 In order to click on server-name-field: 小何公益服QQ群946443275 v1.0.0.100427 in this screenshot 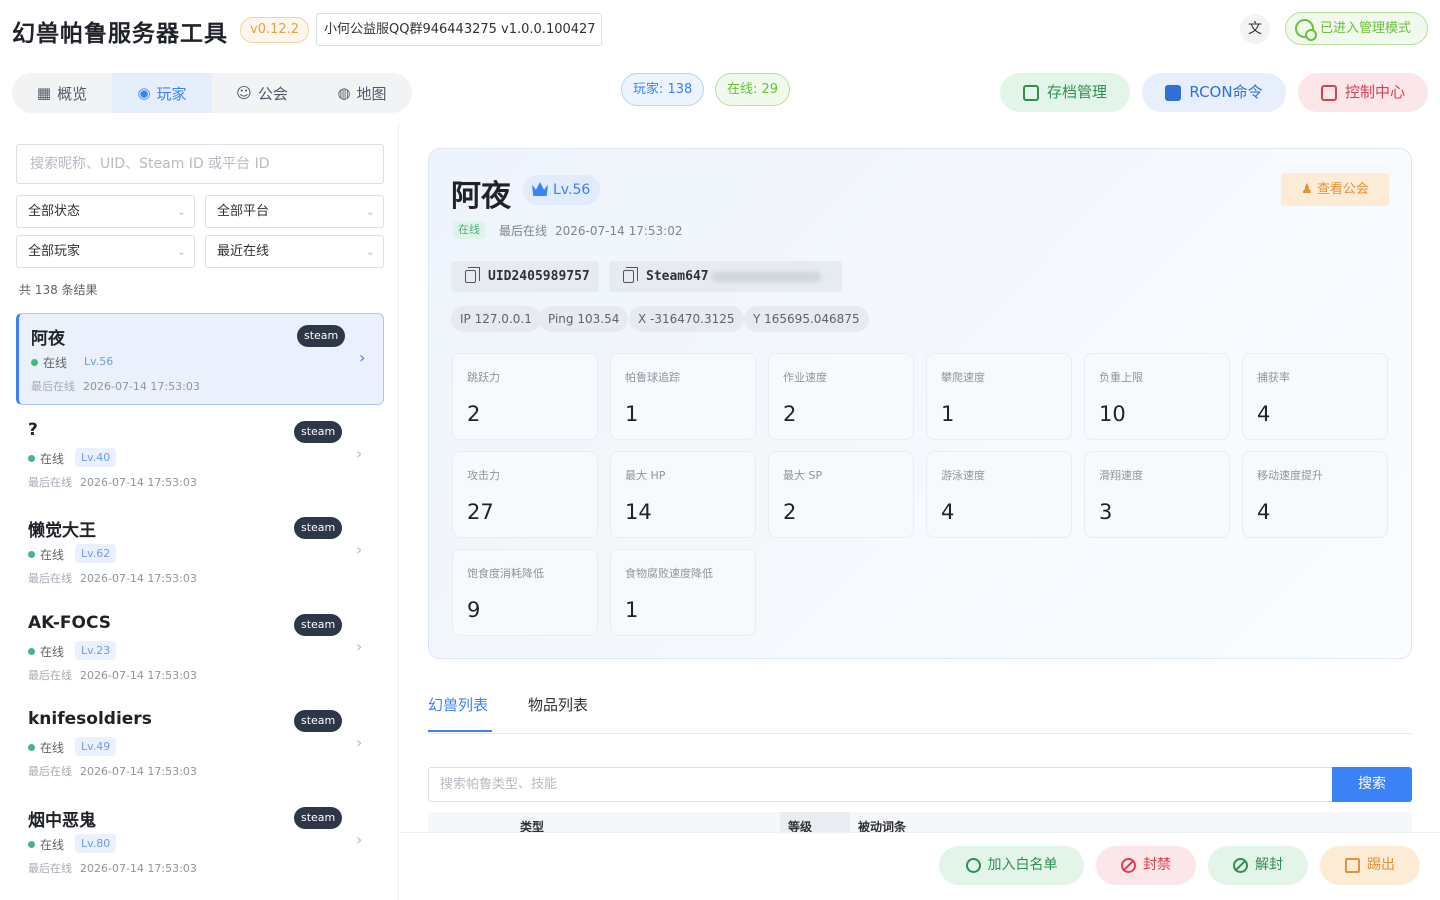, I will do `click(459, 29)`.